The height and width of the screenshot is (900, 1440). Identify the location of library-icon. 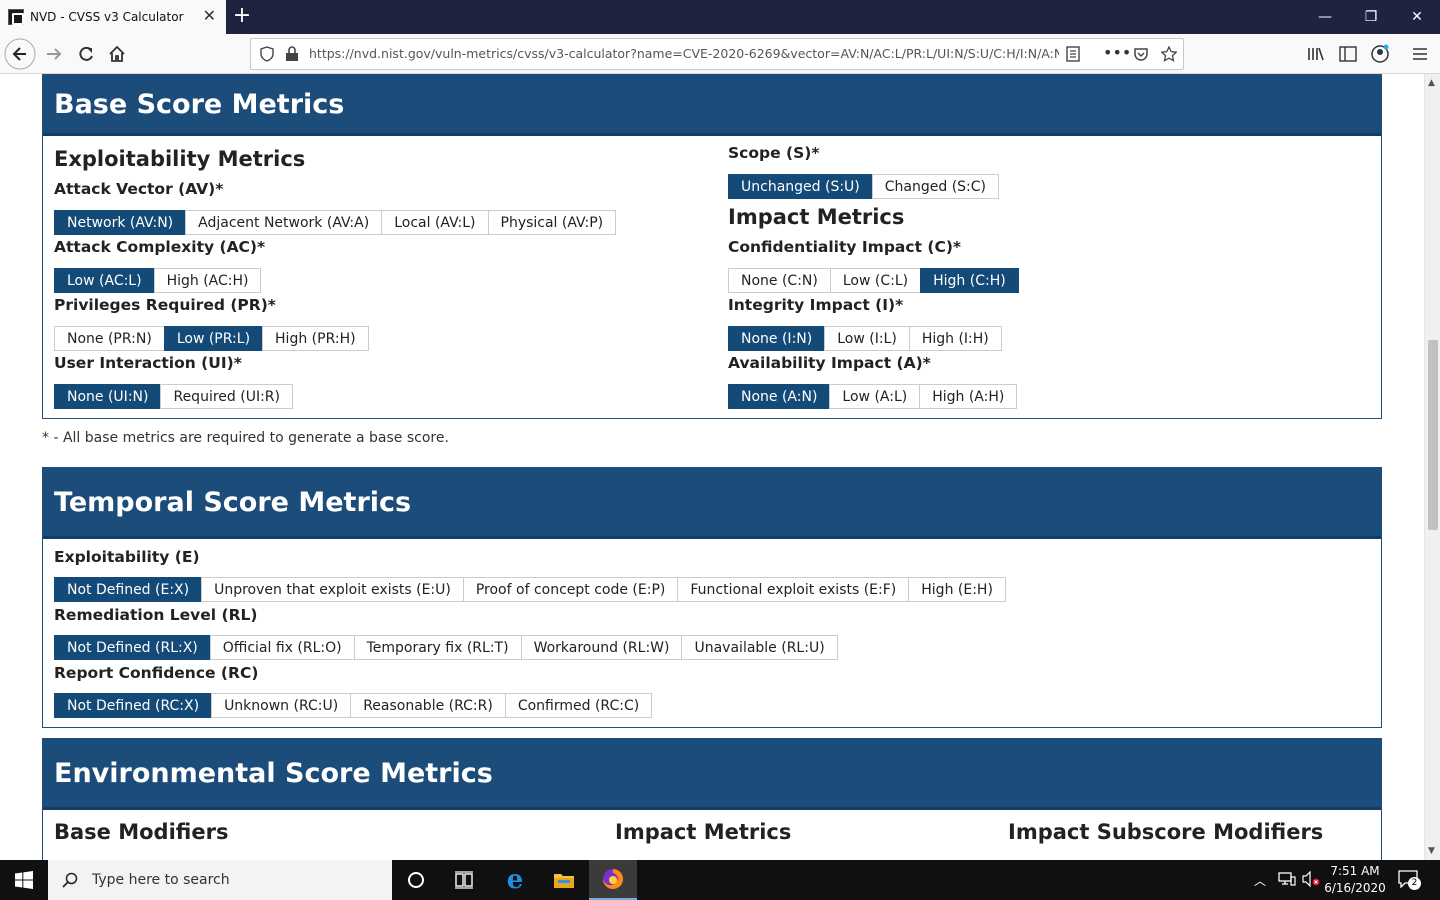
(1316, 54).